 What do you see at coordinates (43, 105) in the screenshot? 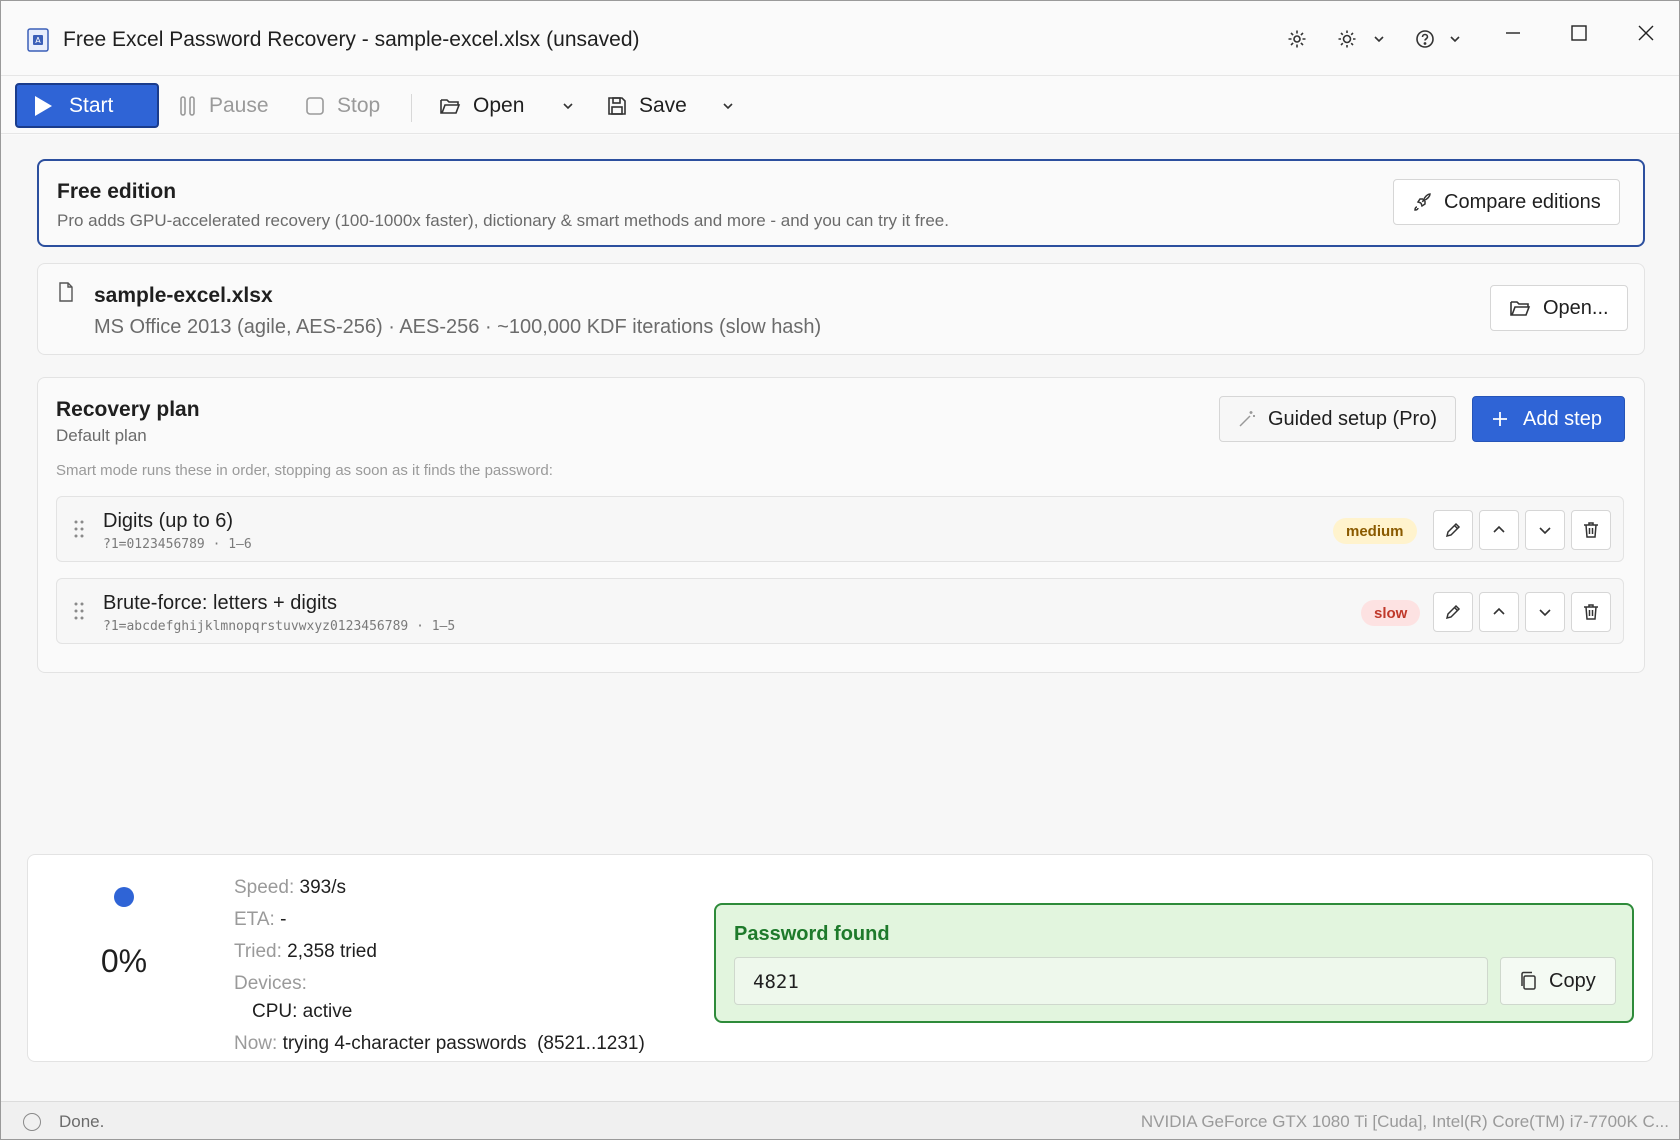
I see `play-icon` at bounding box center [43, 105].